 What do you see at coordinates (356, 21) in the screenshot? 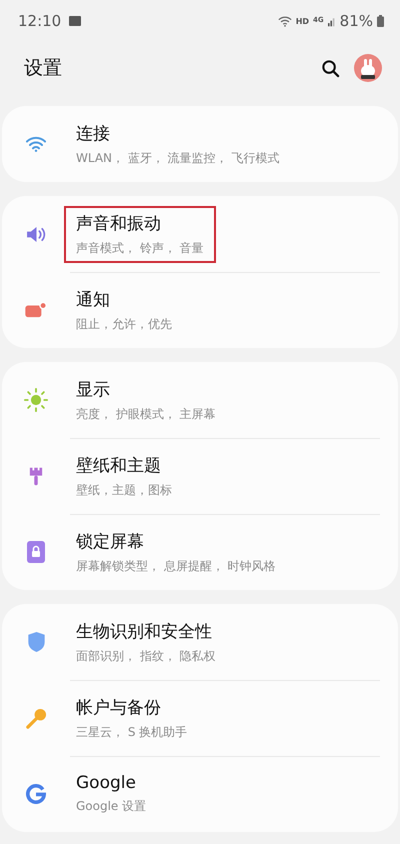
I see `battery-percent: 81%` at bounding box center [356, 21].